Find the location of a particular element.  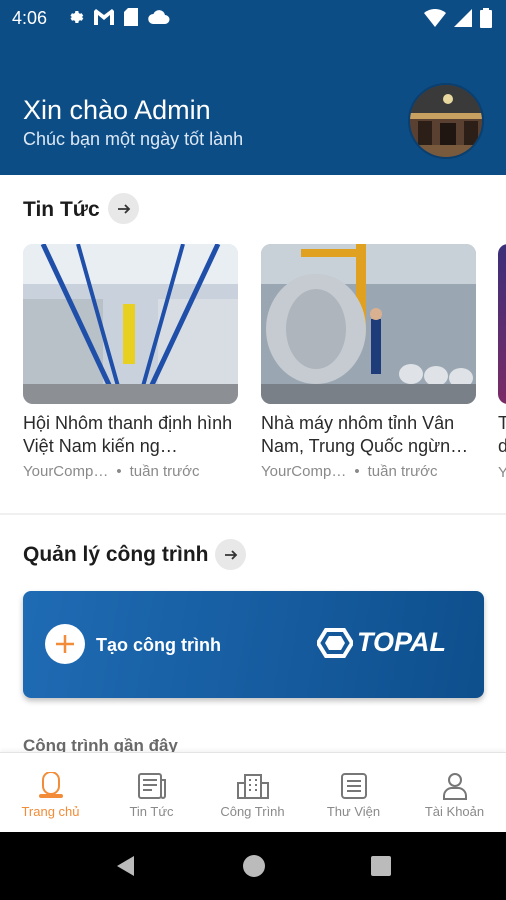

nav-item-account: Tài Khoản is located at coordinates (454, 793).